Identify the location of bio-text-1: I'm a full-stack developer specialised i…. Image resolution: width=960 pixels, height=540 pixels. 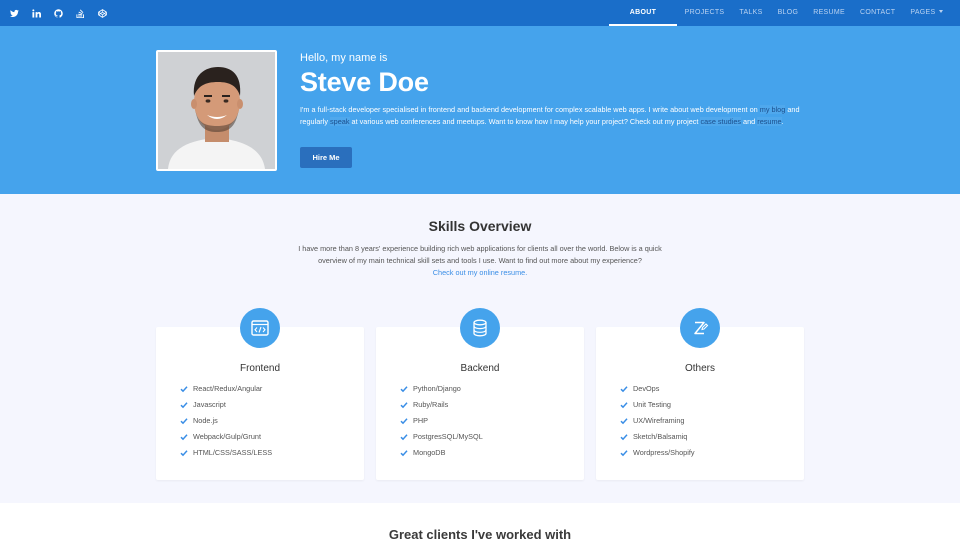
(530, 109).